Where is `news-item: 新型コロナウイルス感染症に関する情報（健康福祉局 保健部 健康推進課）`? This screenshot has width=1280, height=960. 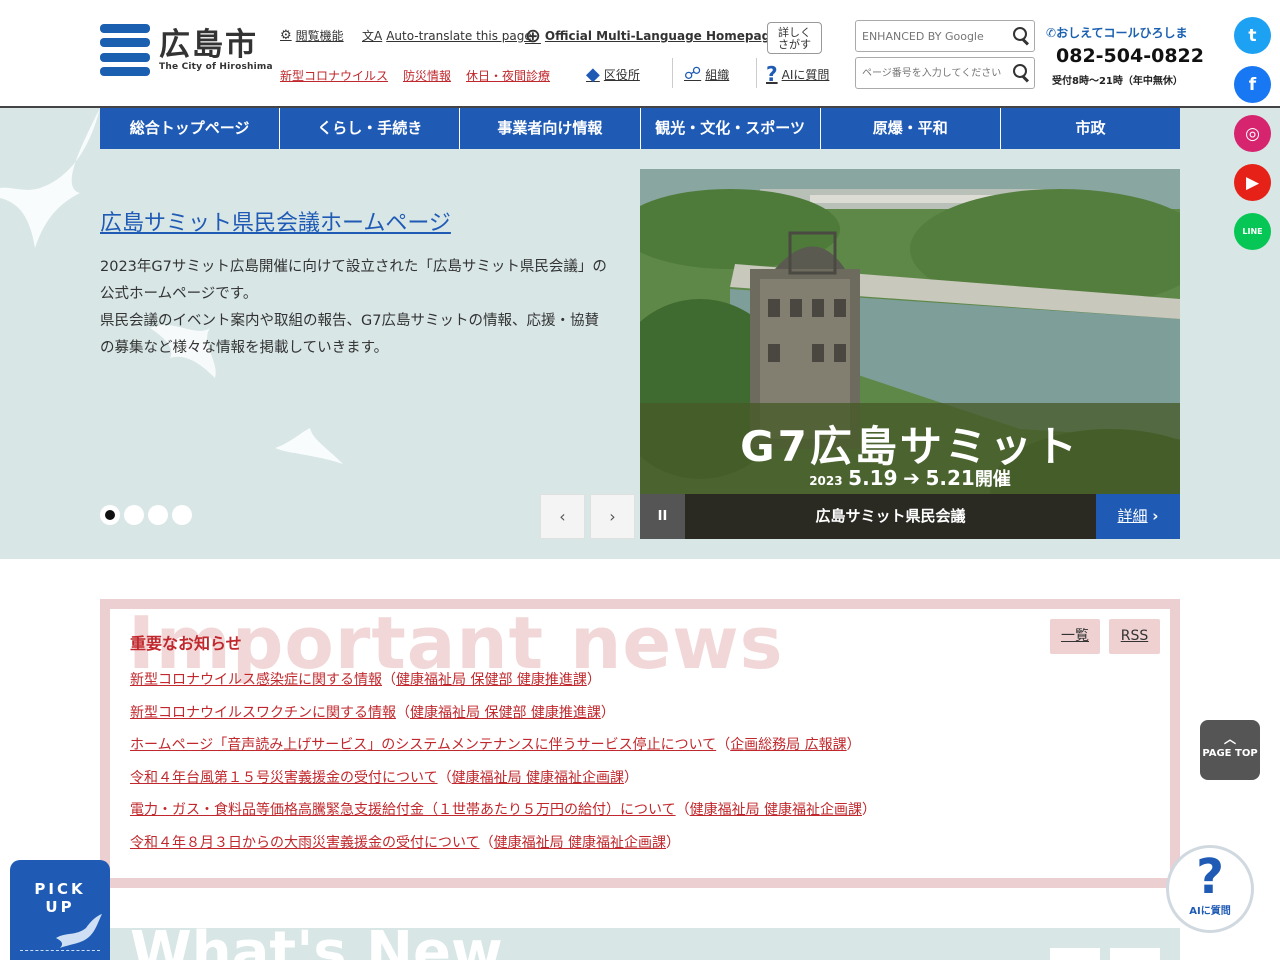
news-item: 新型コロナウイルス感染症に関する情報（健康福祉局 保健部 健康推進課） is located at coordinates (365, 680).